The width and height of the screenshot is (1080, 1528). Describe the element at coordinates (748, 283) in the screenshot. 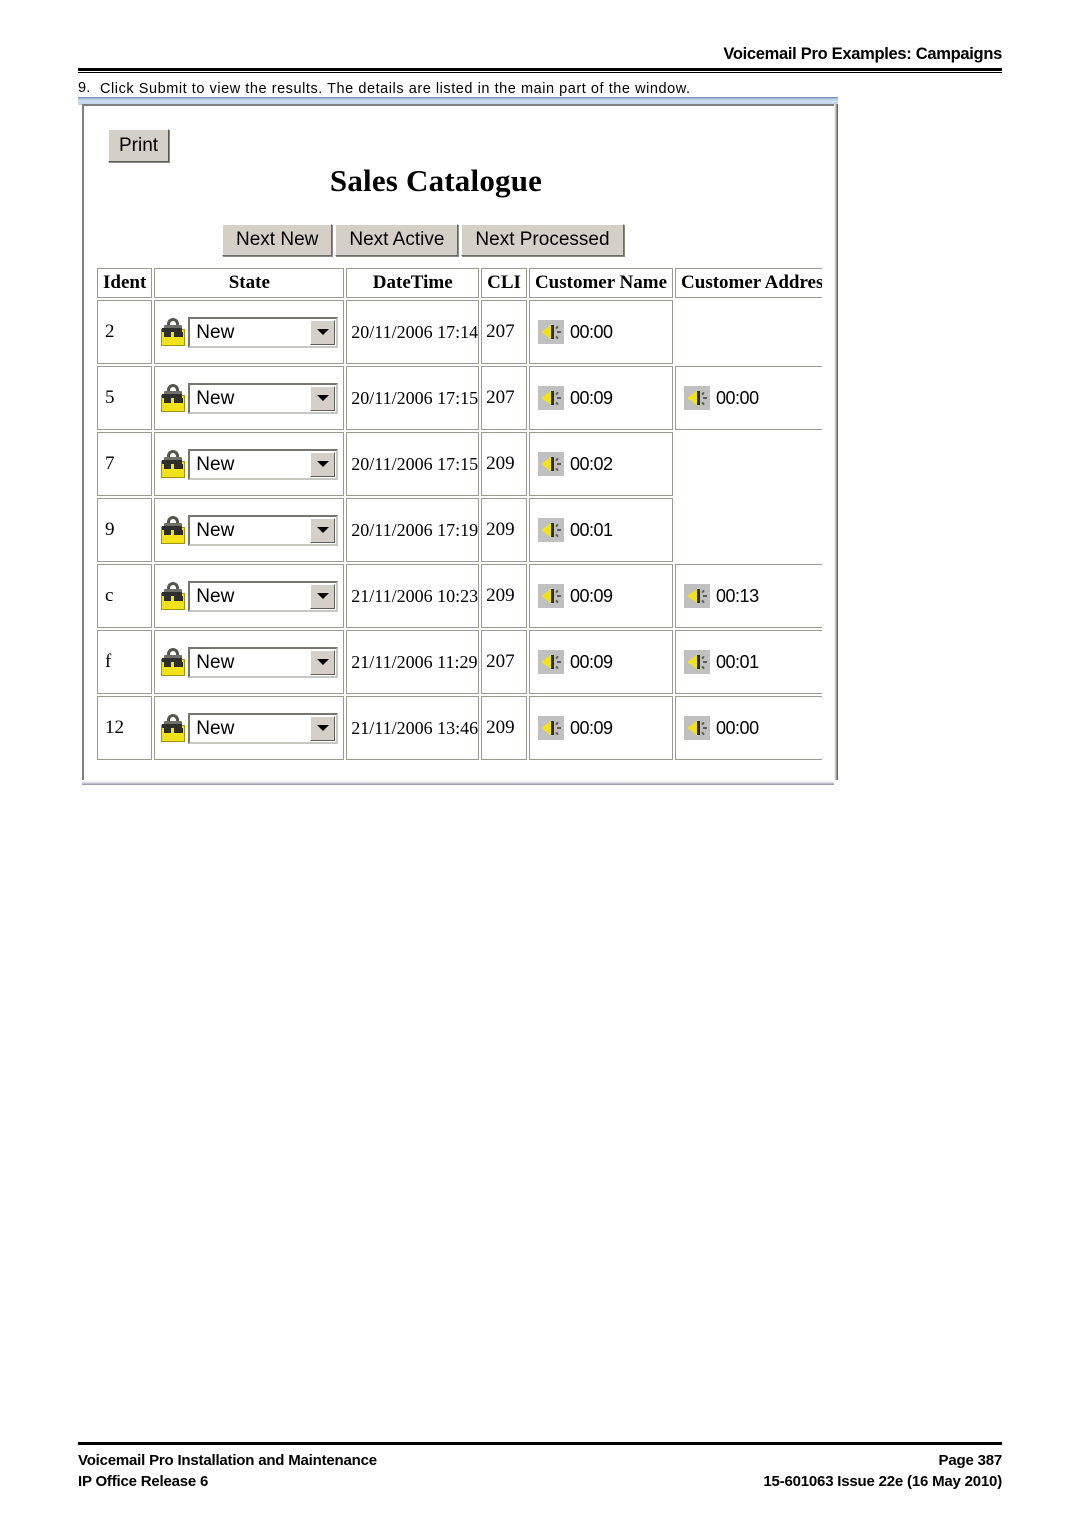

I see `column-header-customer-address: Customer Address` at that location.